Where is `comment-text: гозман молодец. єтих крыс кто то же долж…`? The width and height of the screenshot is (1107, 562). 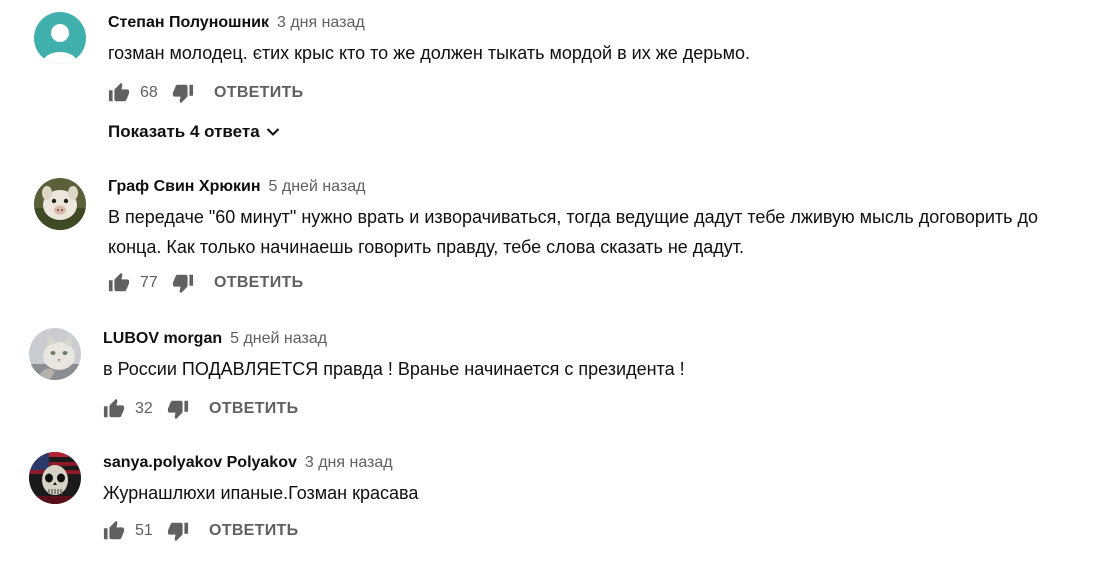
comment-text: гозман молодец. єтих крыс кто то же долж… is located at coordinates (429, 53).